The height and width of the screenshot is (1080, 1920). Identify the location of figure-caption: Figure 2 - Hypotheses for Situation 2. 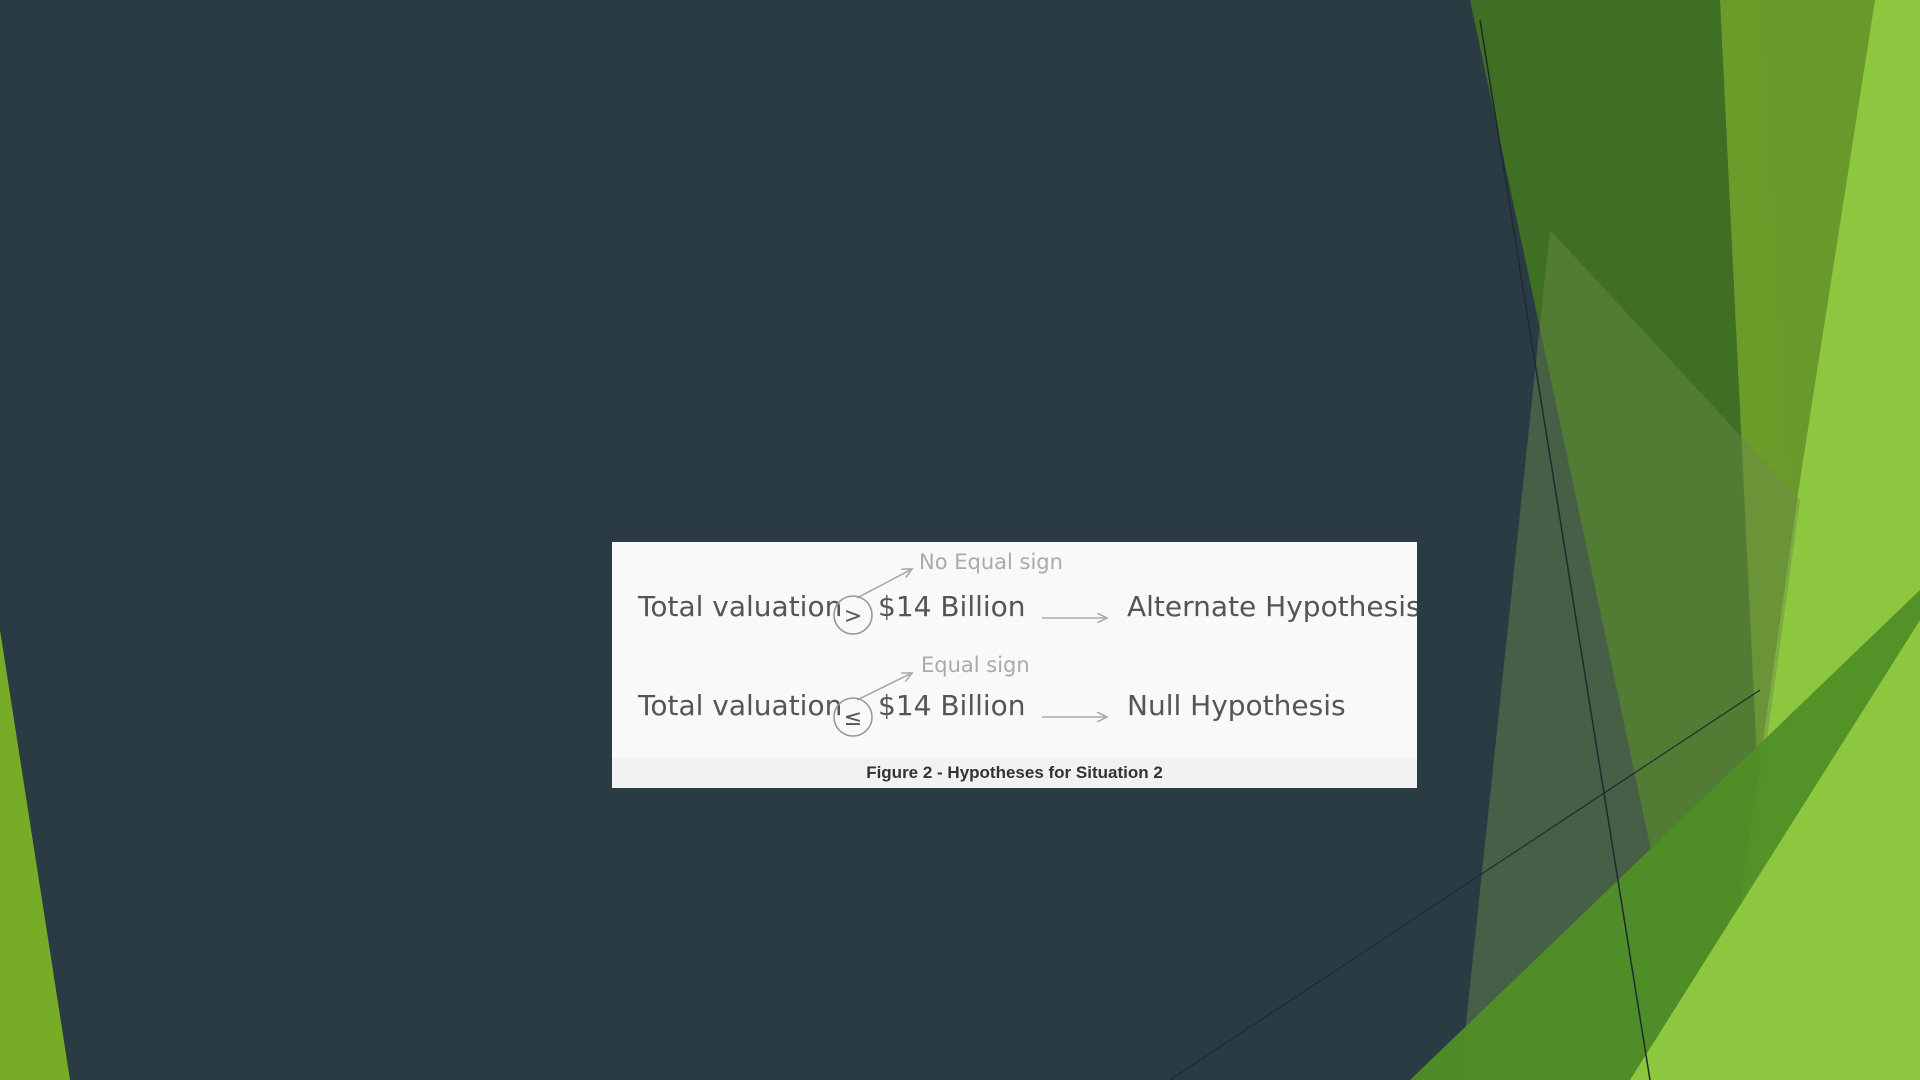
(1014, 773).